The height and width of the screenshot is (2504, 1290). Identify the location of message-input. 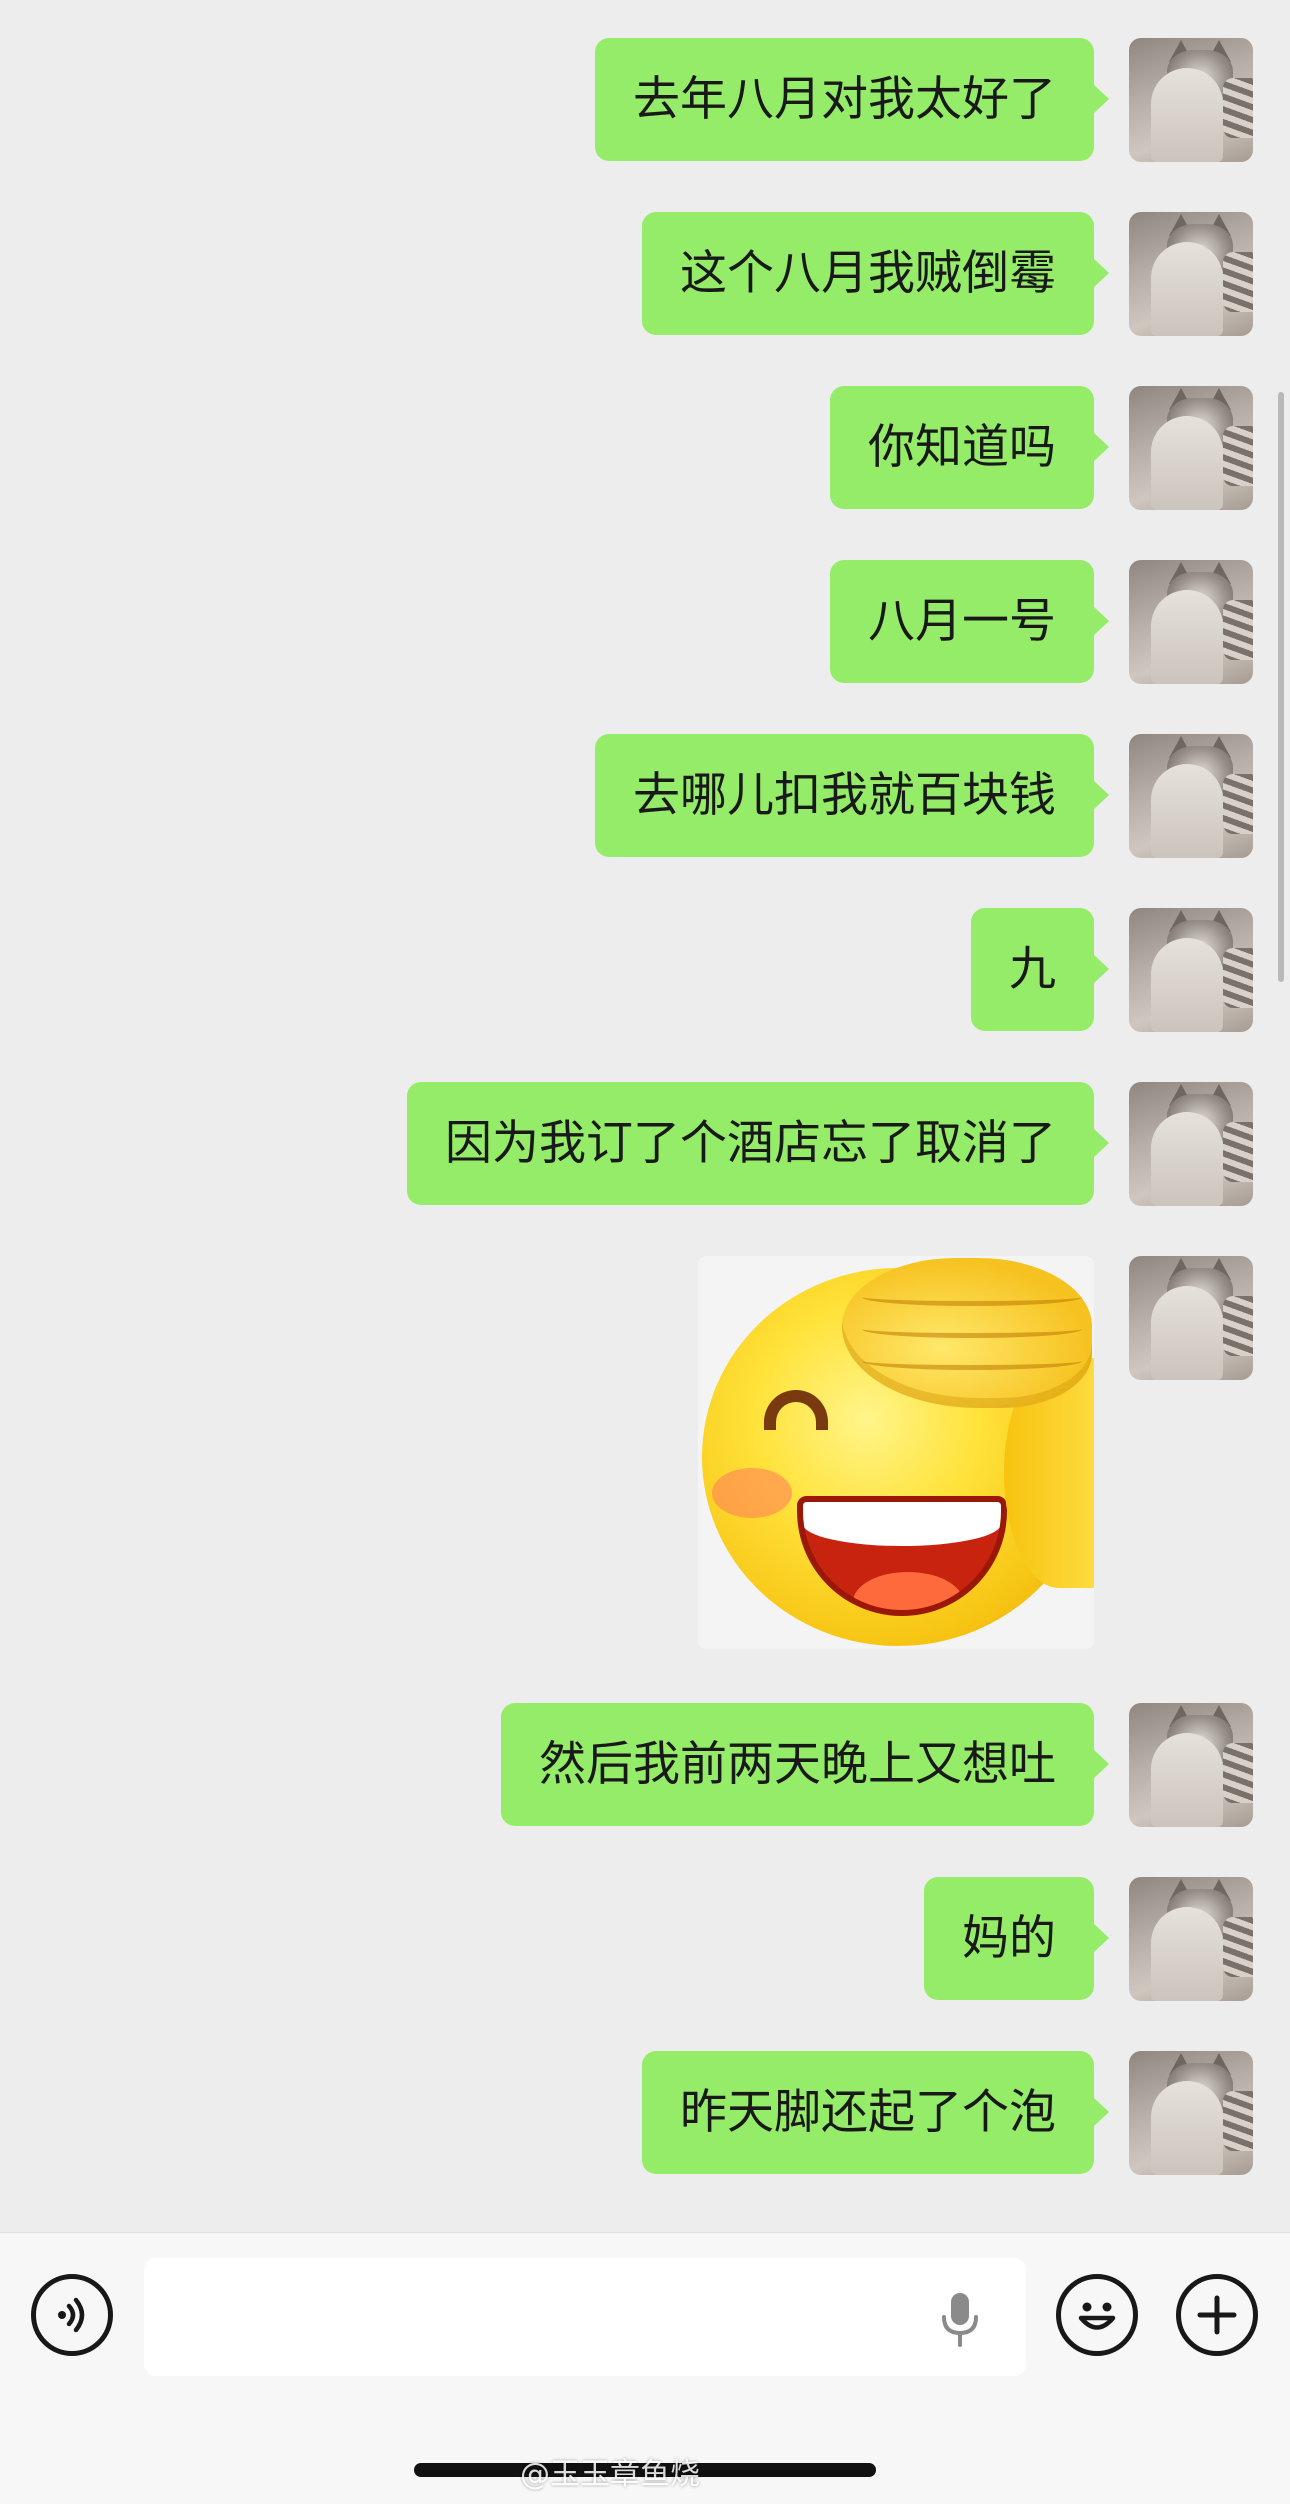
(585, 2317).